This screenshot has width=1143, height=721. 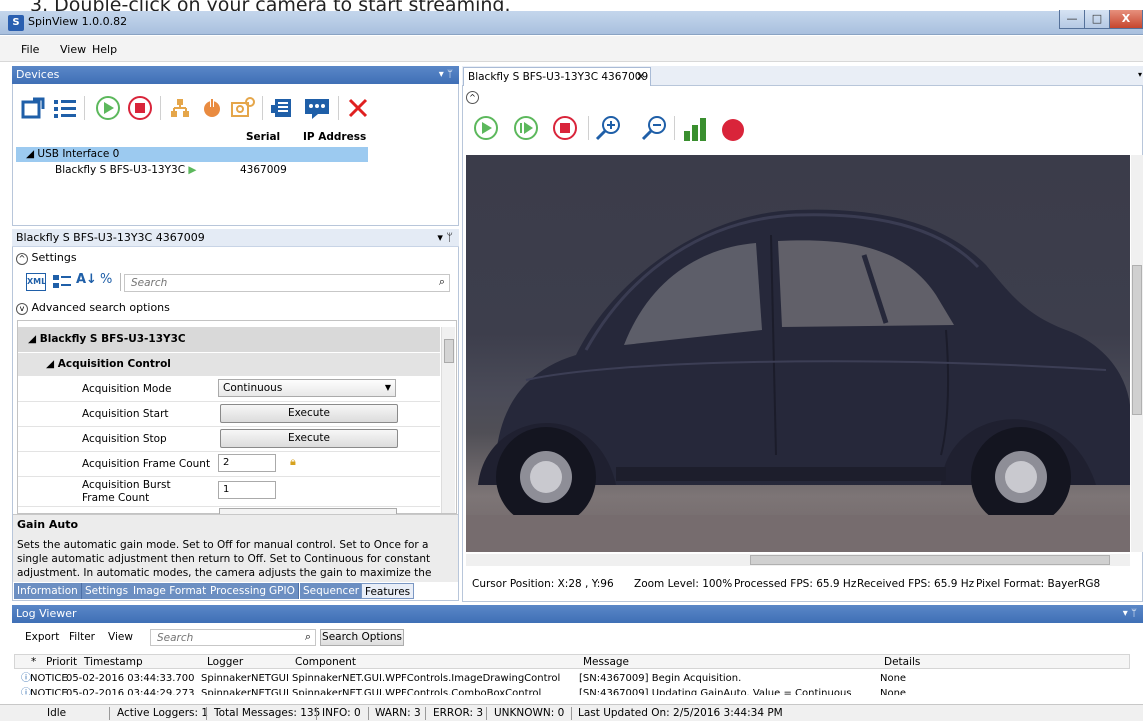 I want to click on timestamp-column-header: Timestamp, so click(x=113, y=662).